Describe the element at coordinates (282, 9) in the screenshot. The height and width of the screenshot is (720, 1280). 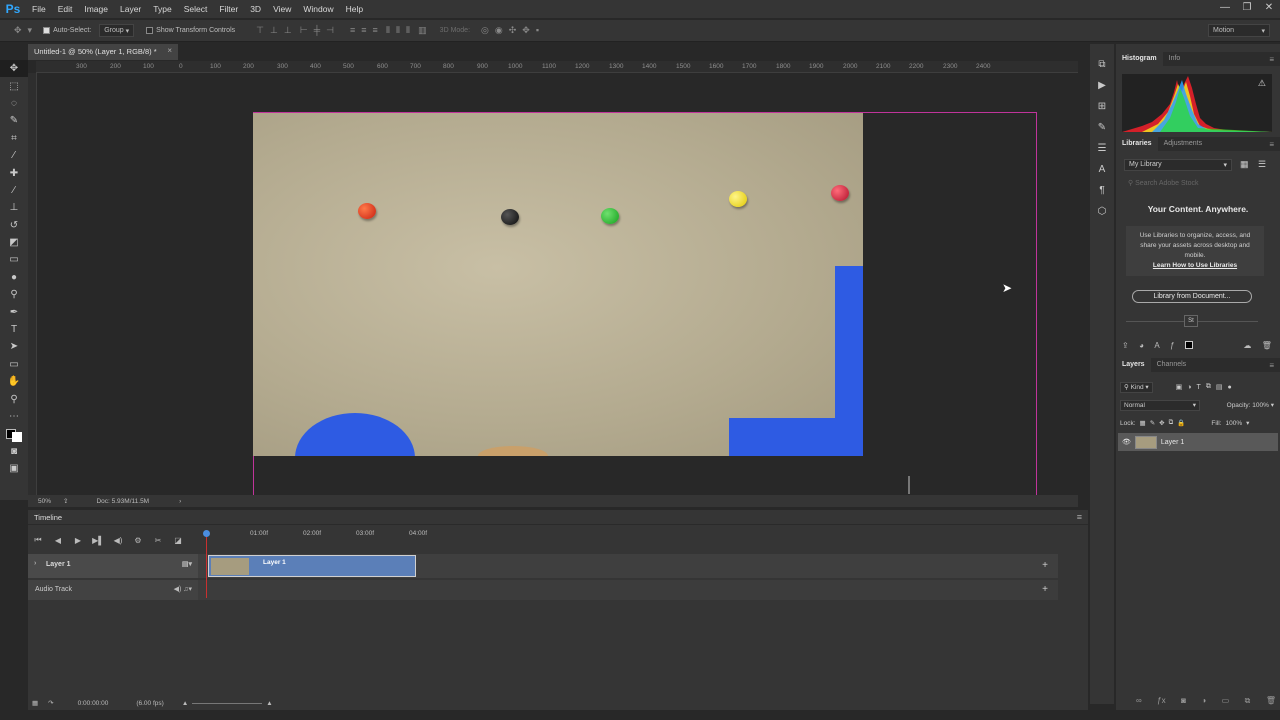
I see `menu-view: View` at that location.